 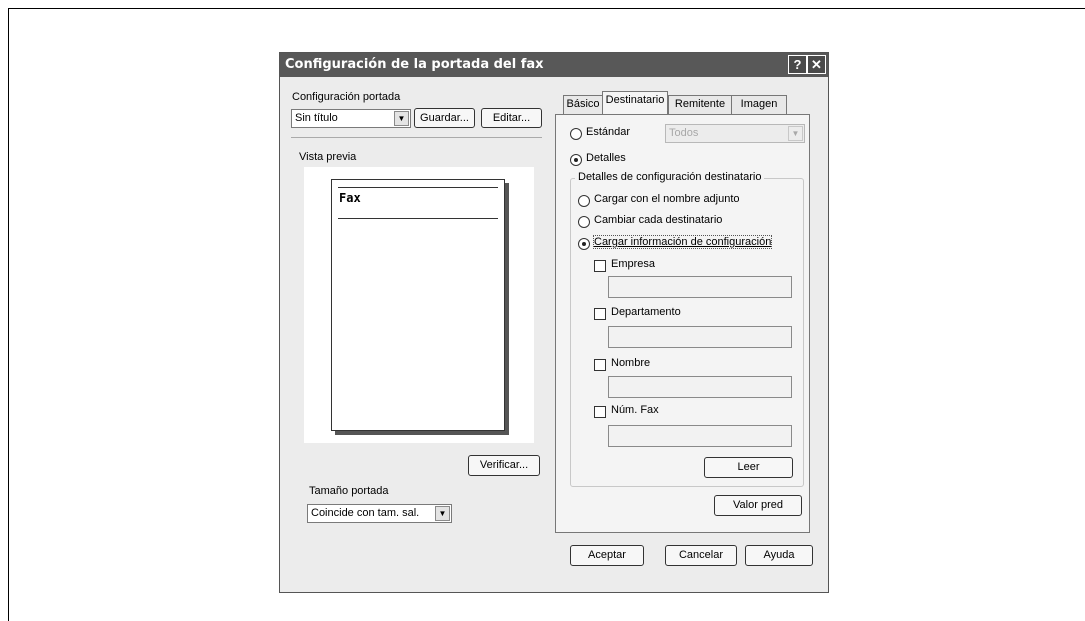 I want to click on dialog-titlebar: Configuración de la portada del fax, so click(x=554, y=65).